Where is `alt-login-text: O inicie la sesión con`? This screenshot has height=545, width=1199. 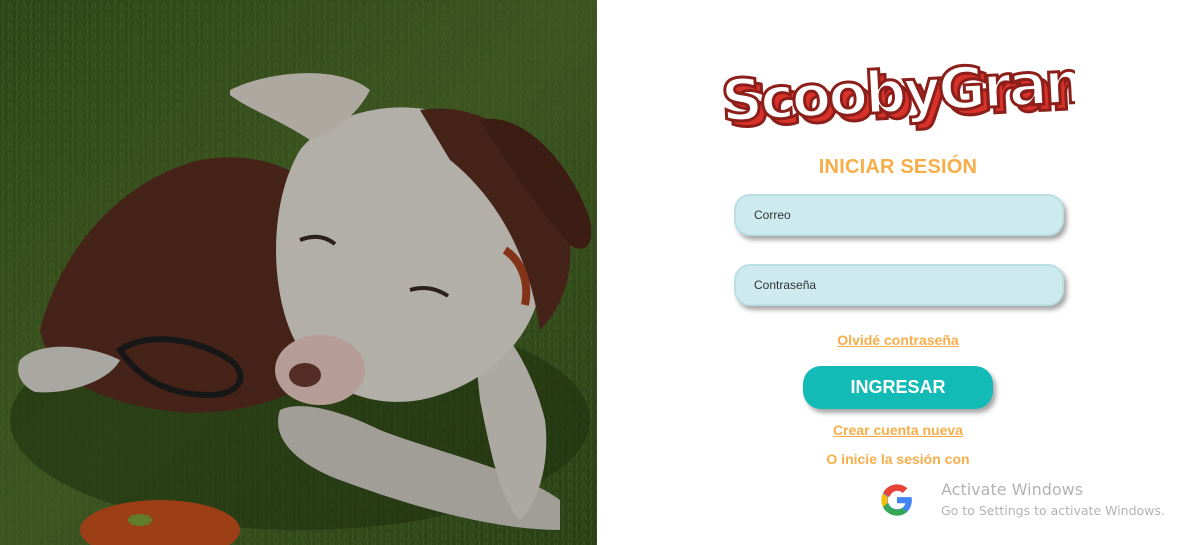 alt-login-text: O inicie la sesión con is located at coordinates (898, 459).